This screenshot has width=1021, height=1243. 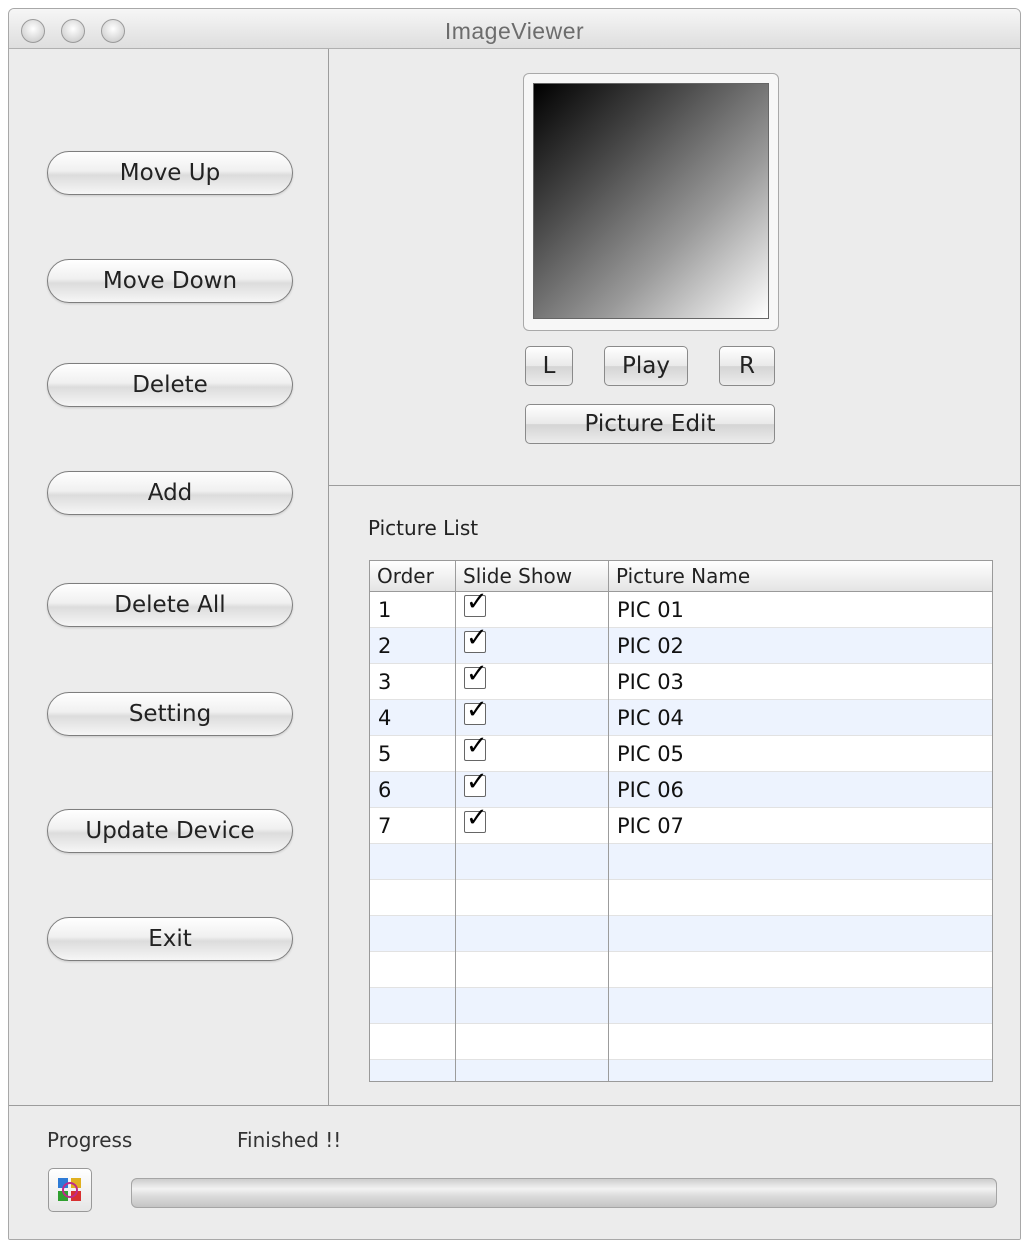 What do you see at coordinates (90, 1140) in the screenshot?
I see `progress-label: Progress` at bounding box center [90, 1140].